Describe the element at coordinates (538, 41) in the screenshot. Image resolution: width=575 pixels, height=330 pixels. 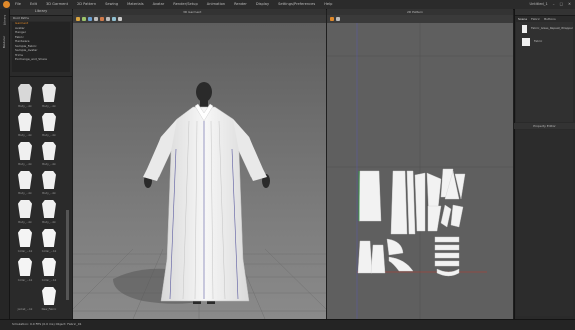
I see `object-label: Fabric` at that location.